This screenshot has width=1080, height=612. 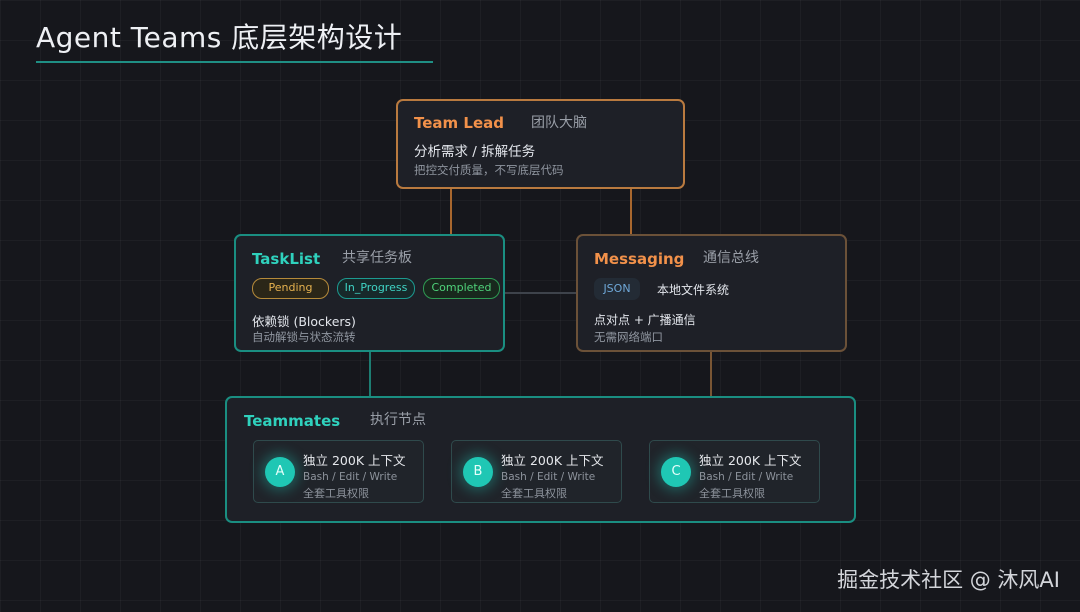 I want to click on teammate-node-b: B 独立 200K 上下文 Bash / Edit / Write 全套工具权限, so click(x=536, y=471).